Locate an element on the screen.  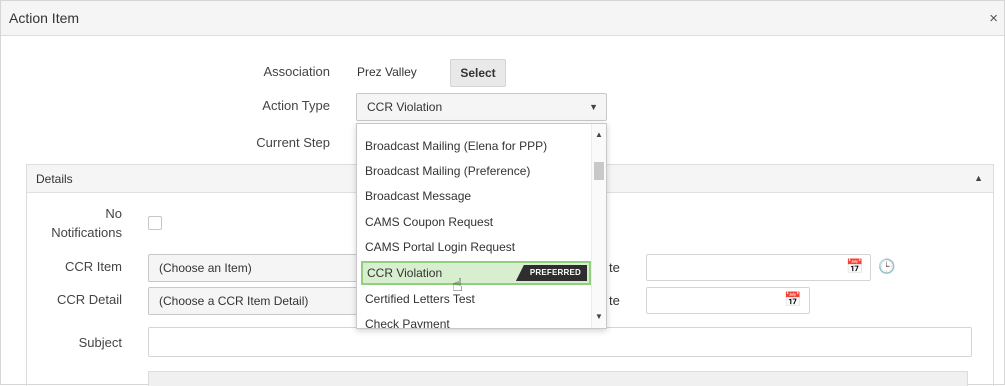
dropdown-option: Broadcast Mailing (Preference) is located at coordinates (476, 171).